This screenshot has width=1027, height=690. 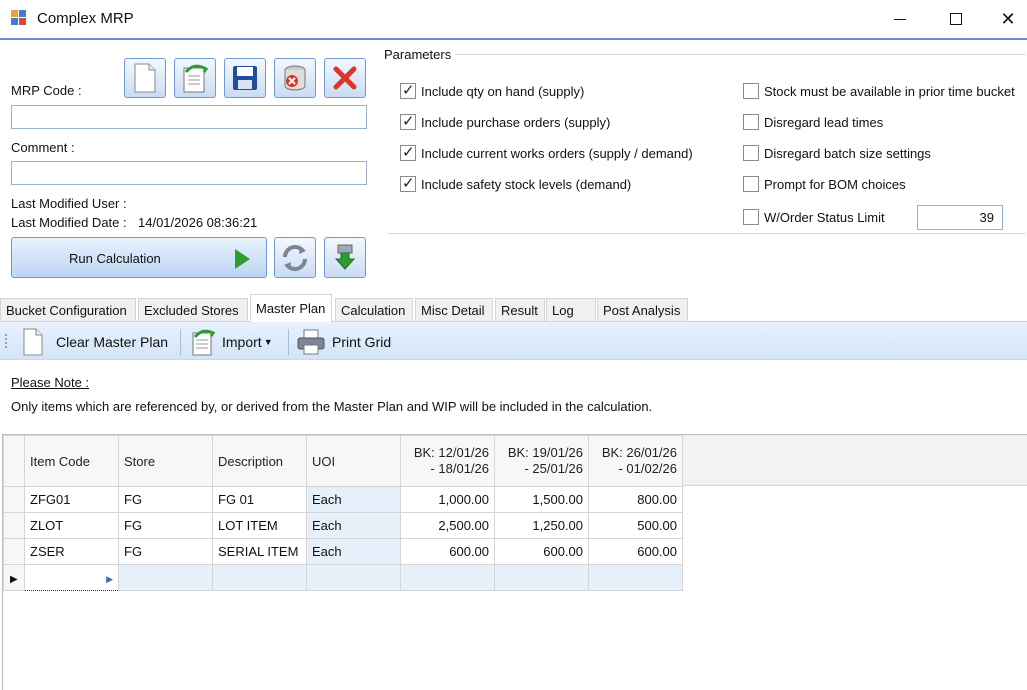 I want to click on cell-item-code: ZLOT, so click(x=71, y=525).